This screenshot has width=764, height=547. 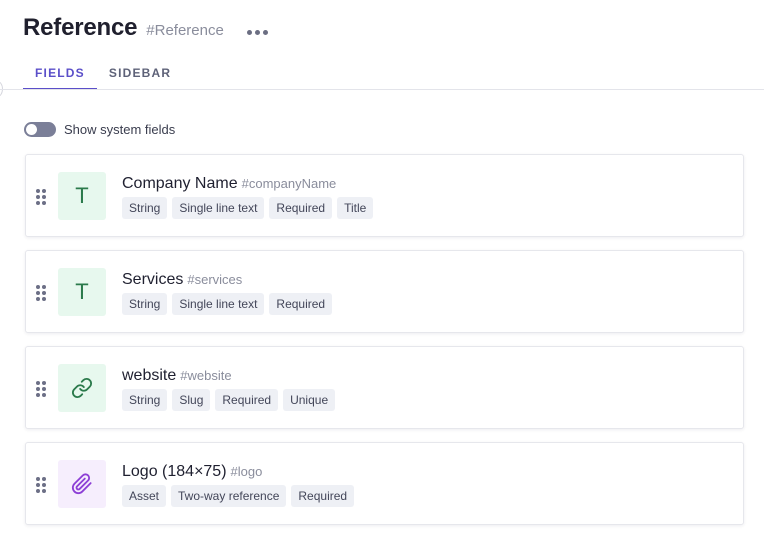 What do you see at coordinates (40, 129) in the screenshot?
I see `system-fields-toggle` at bounding box center [40, 129].